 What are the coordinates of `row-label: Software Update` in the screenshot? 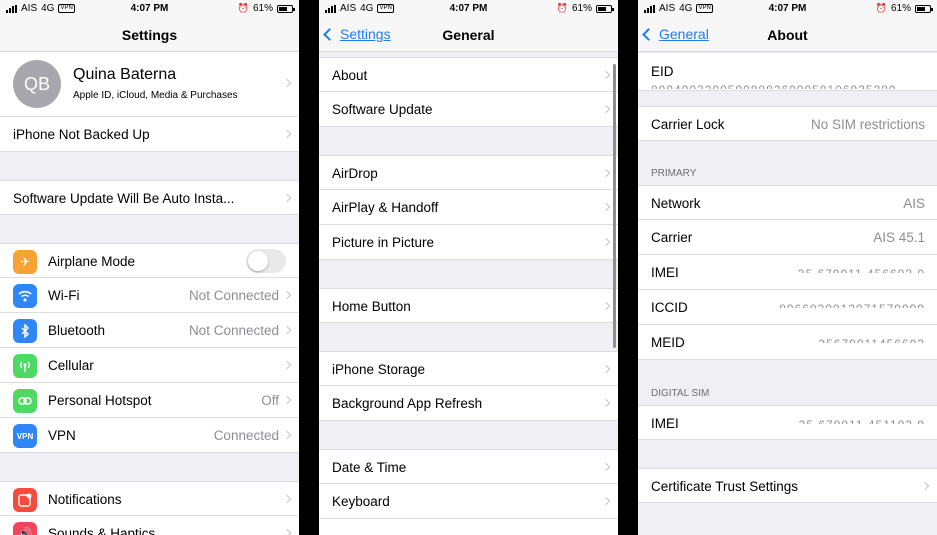 It's located at (382, 109).